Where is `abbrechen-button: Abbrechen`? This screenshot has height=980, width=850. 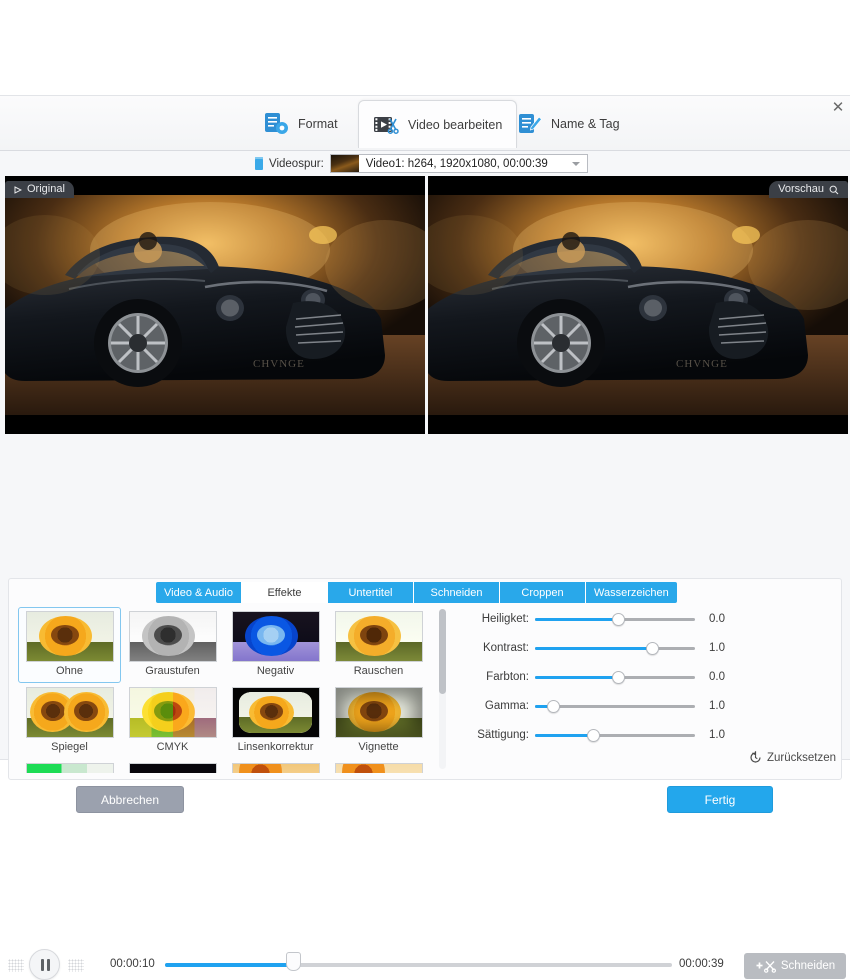
abbrechen-button: Abbrechen is located at coordinates (130, 799).